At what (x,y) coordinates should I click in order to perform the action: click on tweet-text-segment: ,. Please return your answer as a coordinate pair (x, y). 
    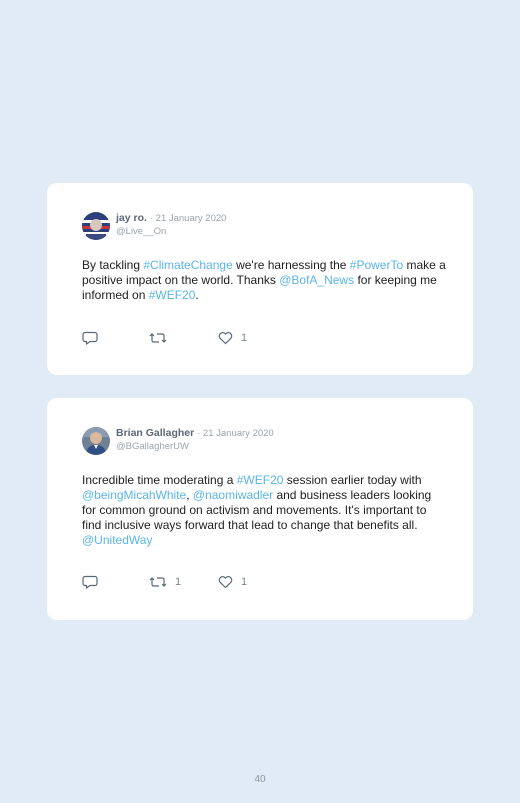
    Looking at the image, I should click on (189, 495).